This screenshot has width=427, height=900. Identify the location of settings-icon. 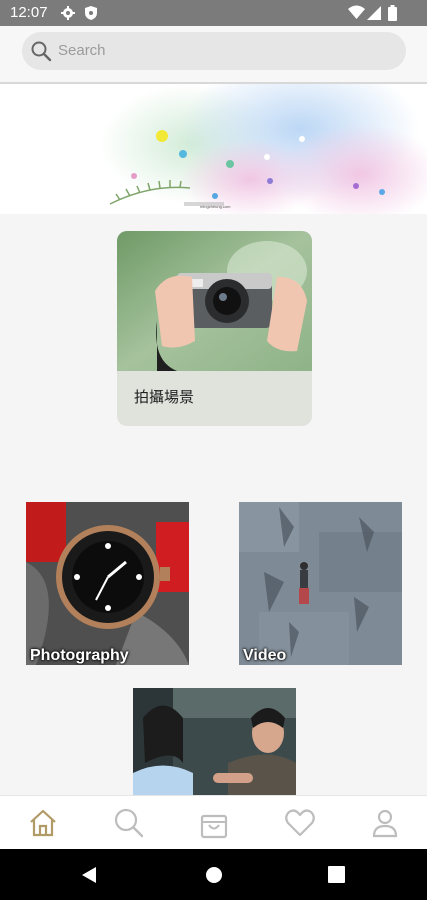
(68, 13).